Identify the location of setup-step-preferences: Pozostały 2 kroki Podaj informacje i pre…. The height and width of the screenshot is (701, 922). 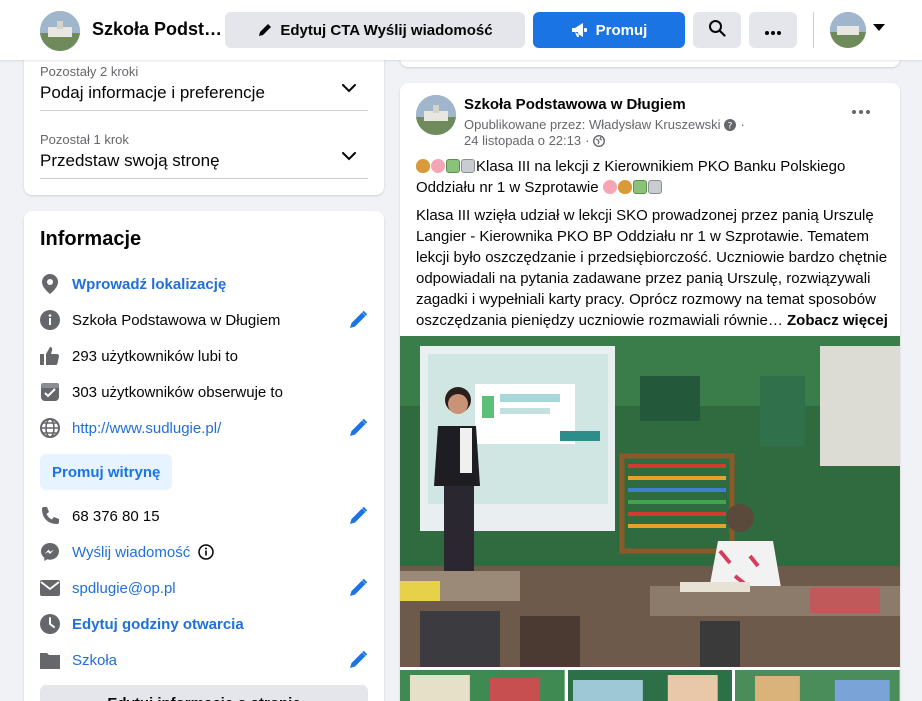
(204, 83).